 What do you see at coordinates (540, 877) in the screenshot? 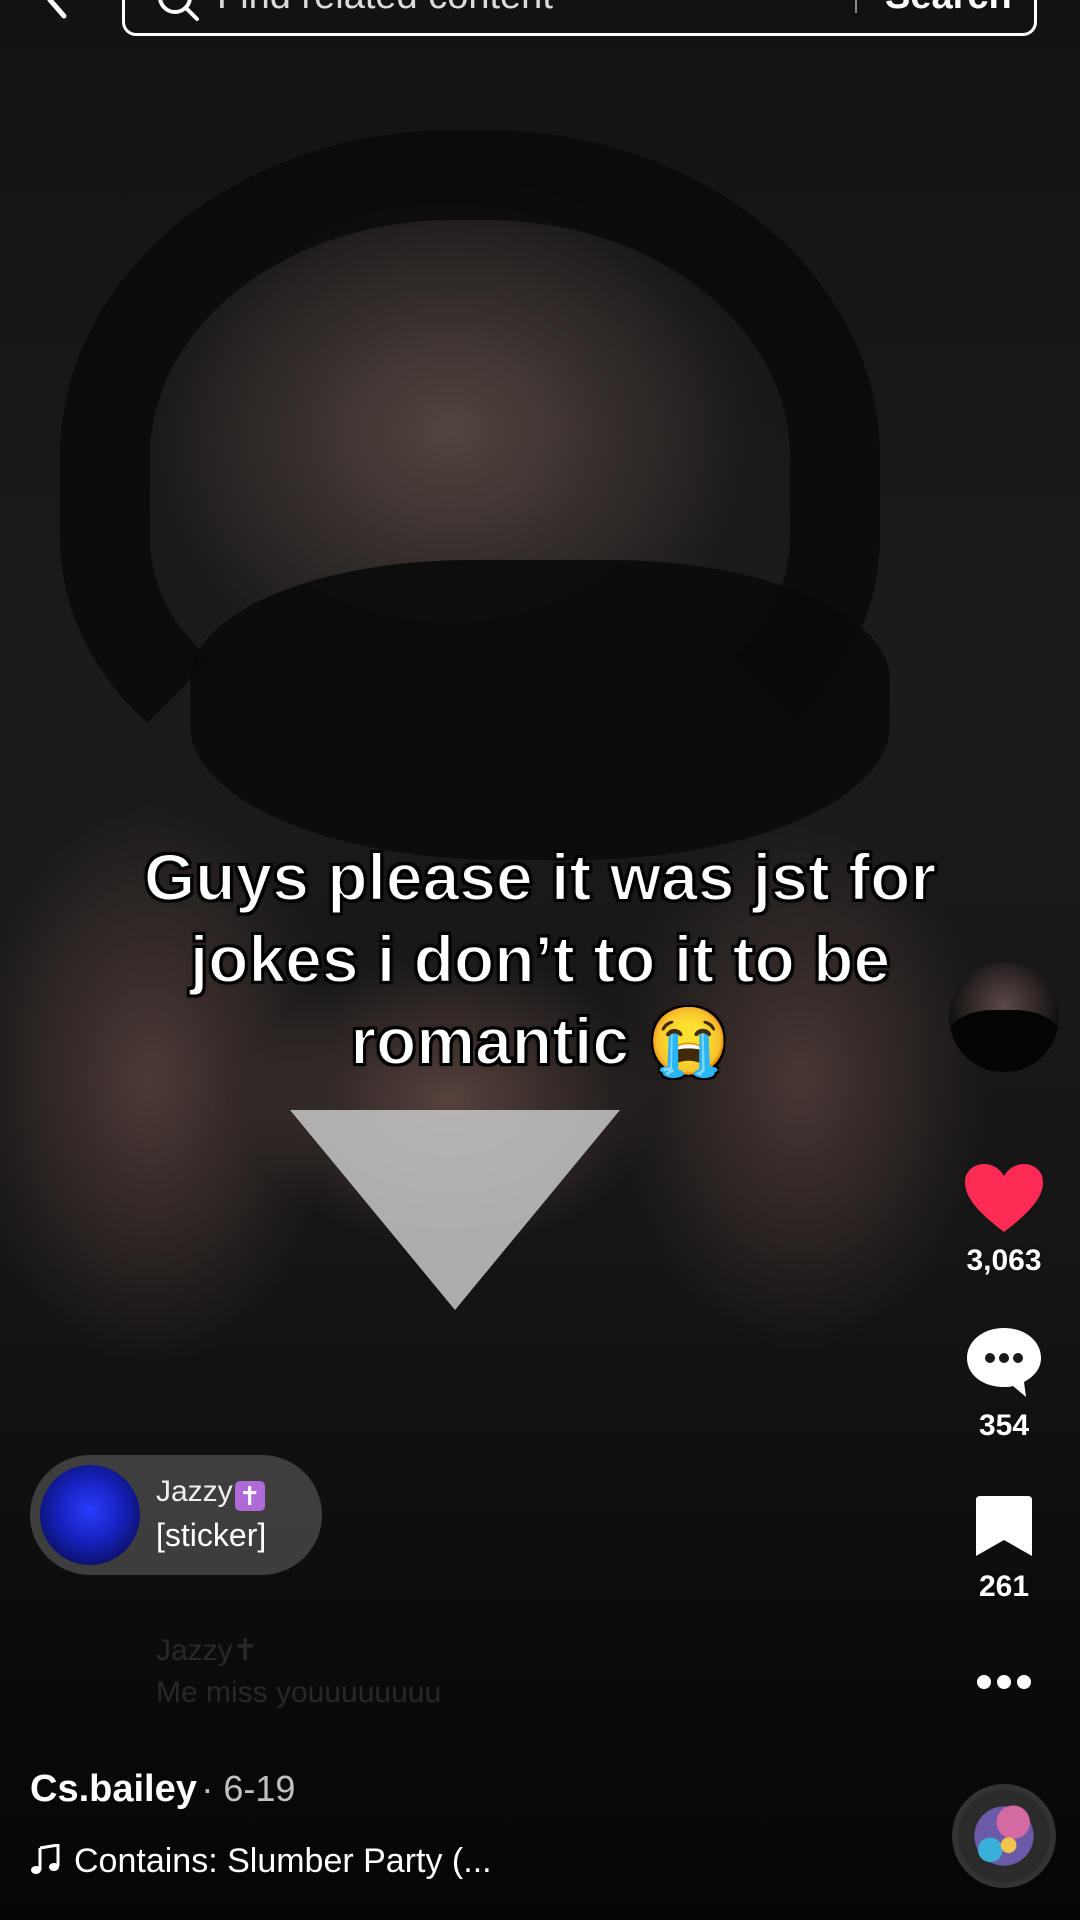
I see `caption-line-1: Guys please it was jst for` at bounding box center [540, 877].